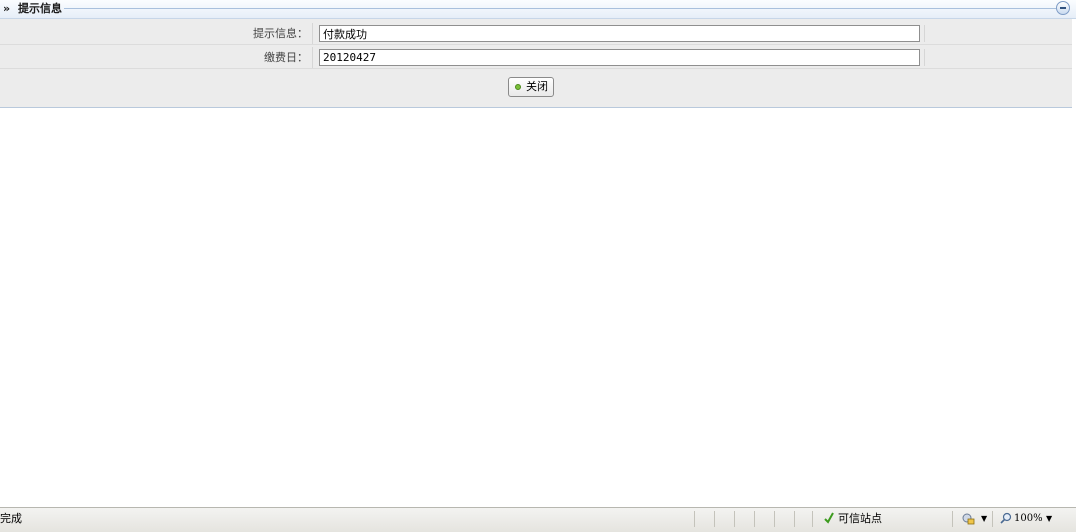  I want to click on close-button: 关闭, so click(531, 87).